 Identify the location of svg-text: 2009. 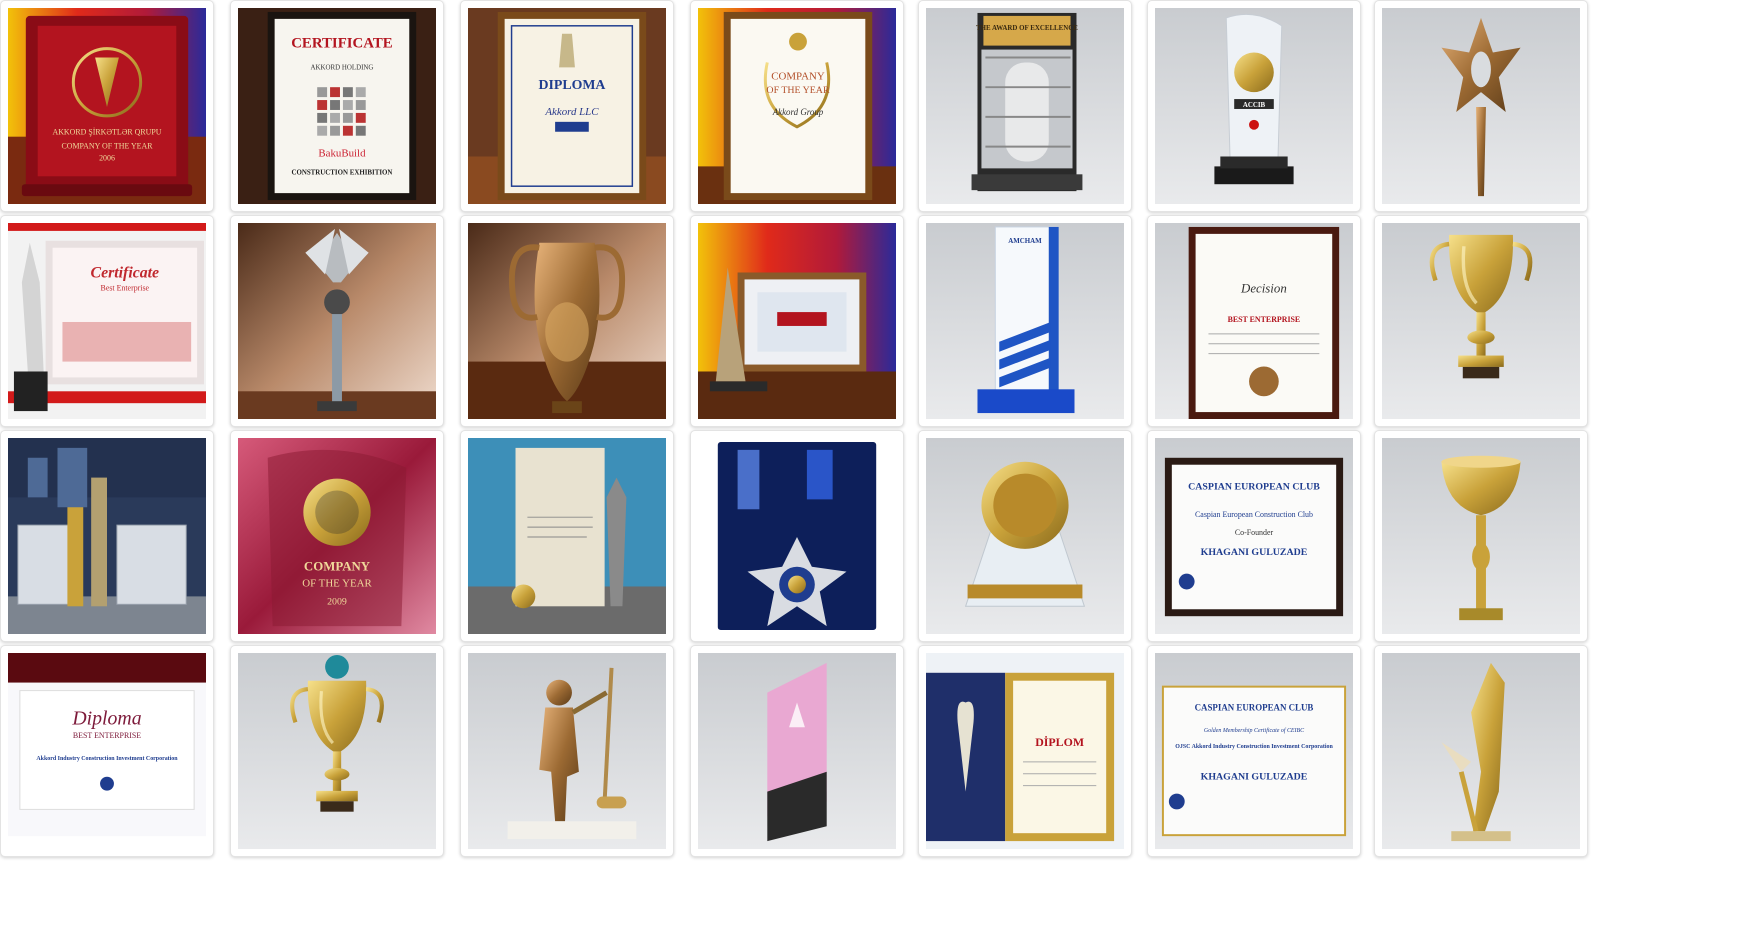
(337, 601).